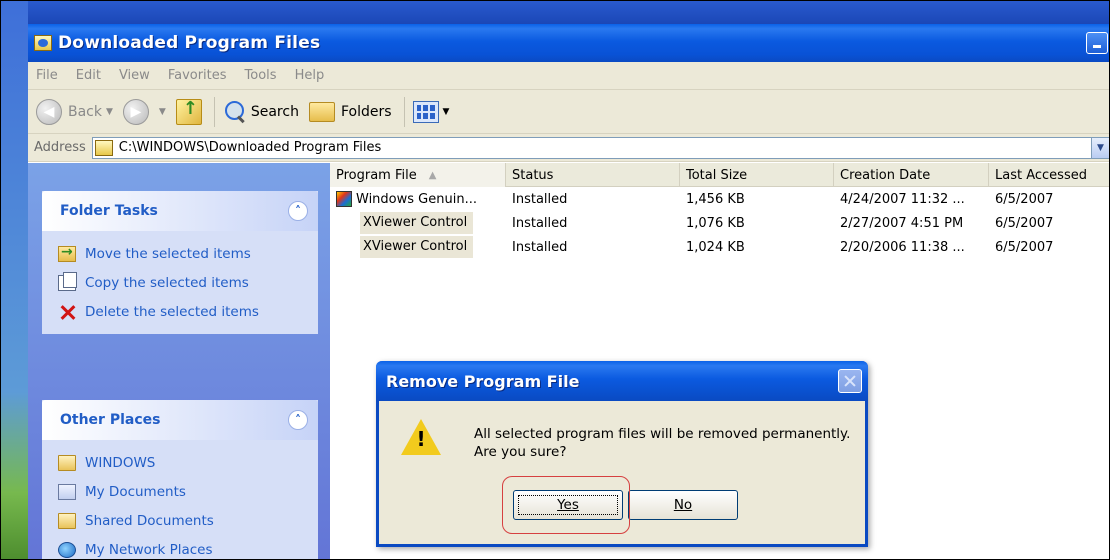  I want to click on folder-tasks-title: Folder Tasks, so click(109, 211).